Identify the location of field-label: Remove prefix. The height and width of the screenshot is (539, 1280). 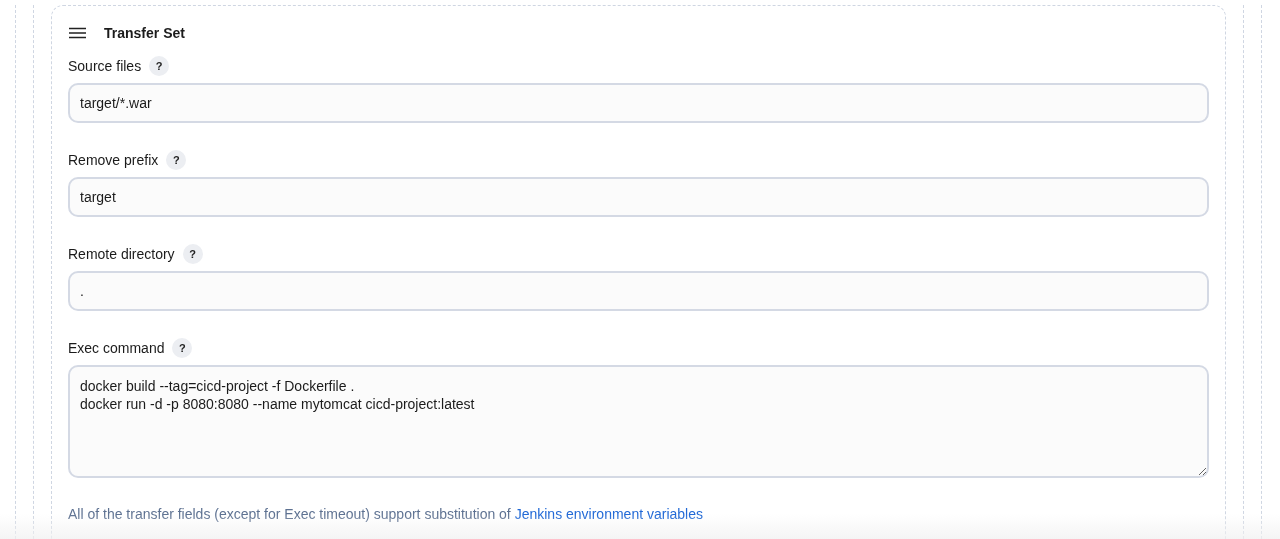
(113, 160).